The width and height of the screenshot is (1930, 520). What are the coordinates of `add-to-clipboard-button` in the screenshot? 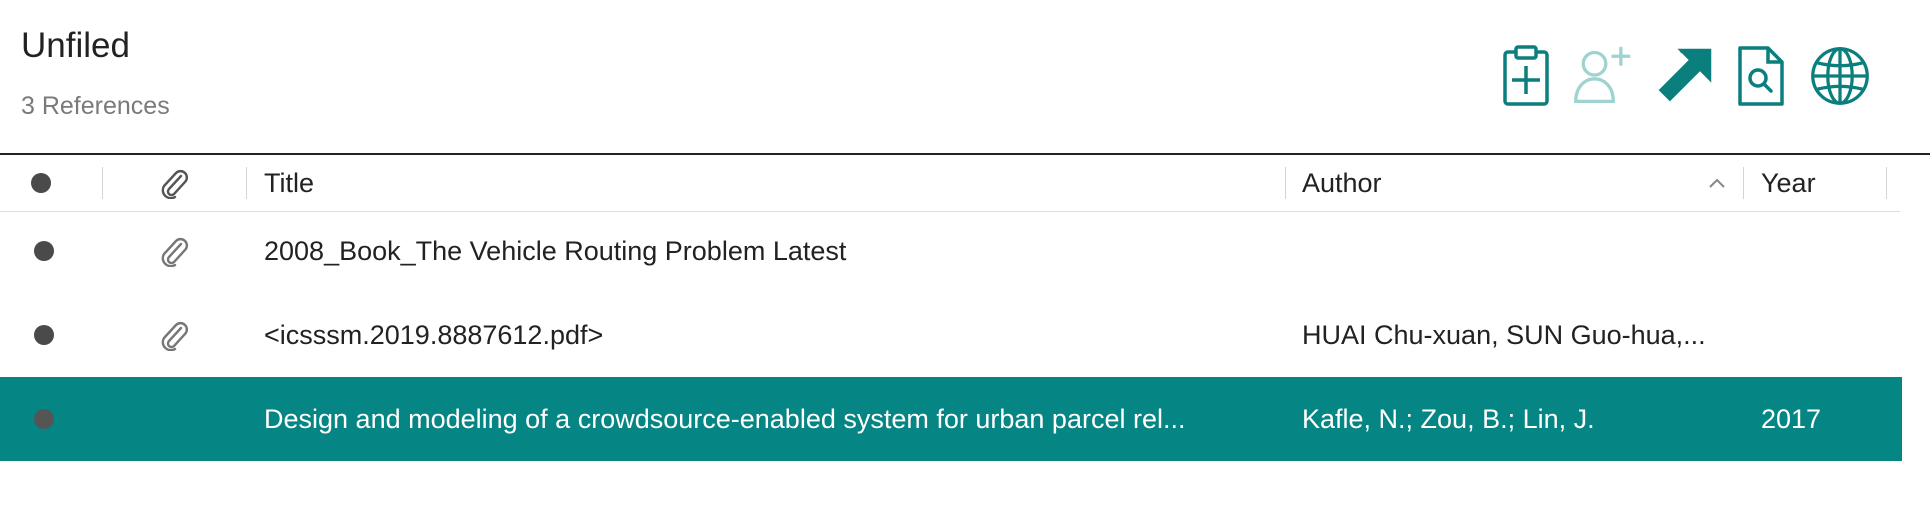 It's located at (1526, 76).